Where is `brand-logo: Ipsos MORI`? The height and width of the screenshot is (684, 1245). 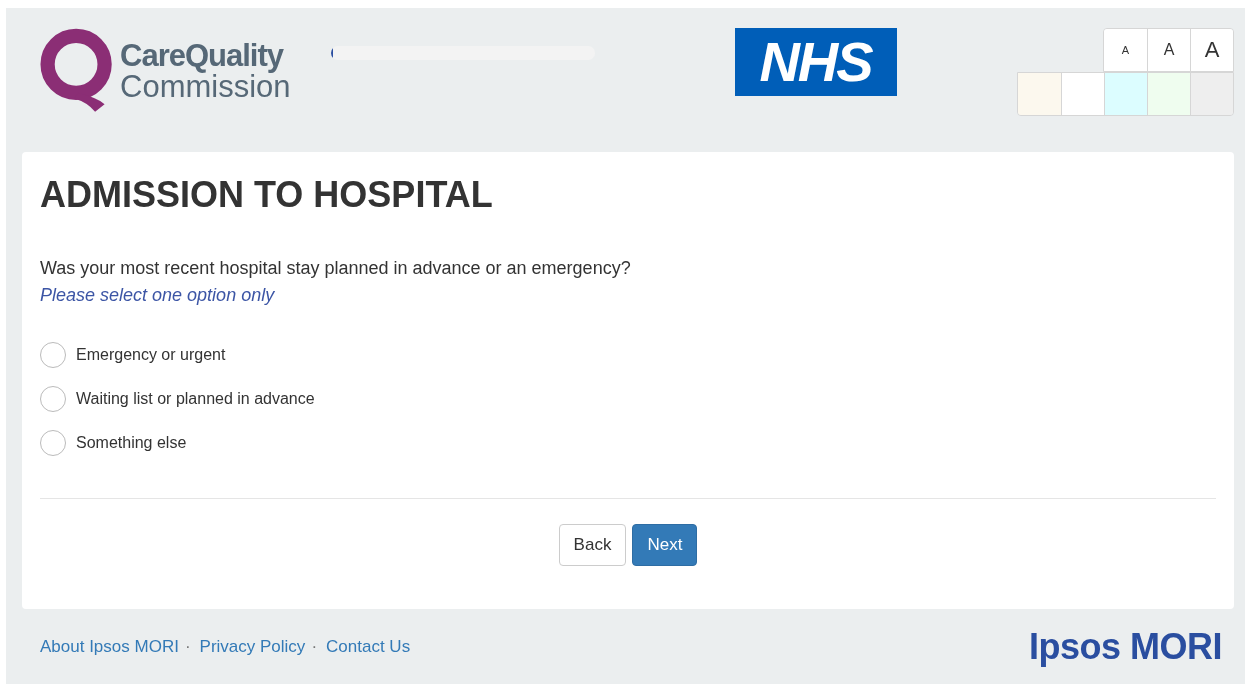 brand-logo: Ipsos MORI is located at coordinates (1125, 646).